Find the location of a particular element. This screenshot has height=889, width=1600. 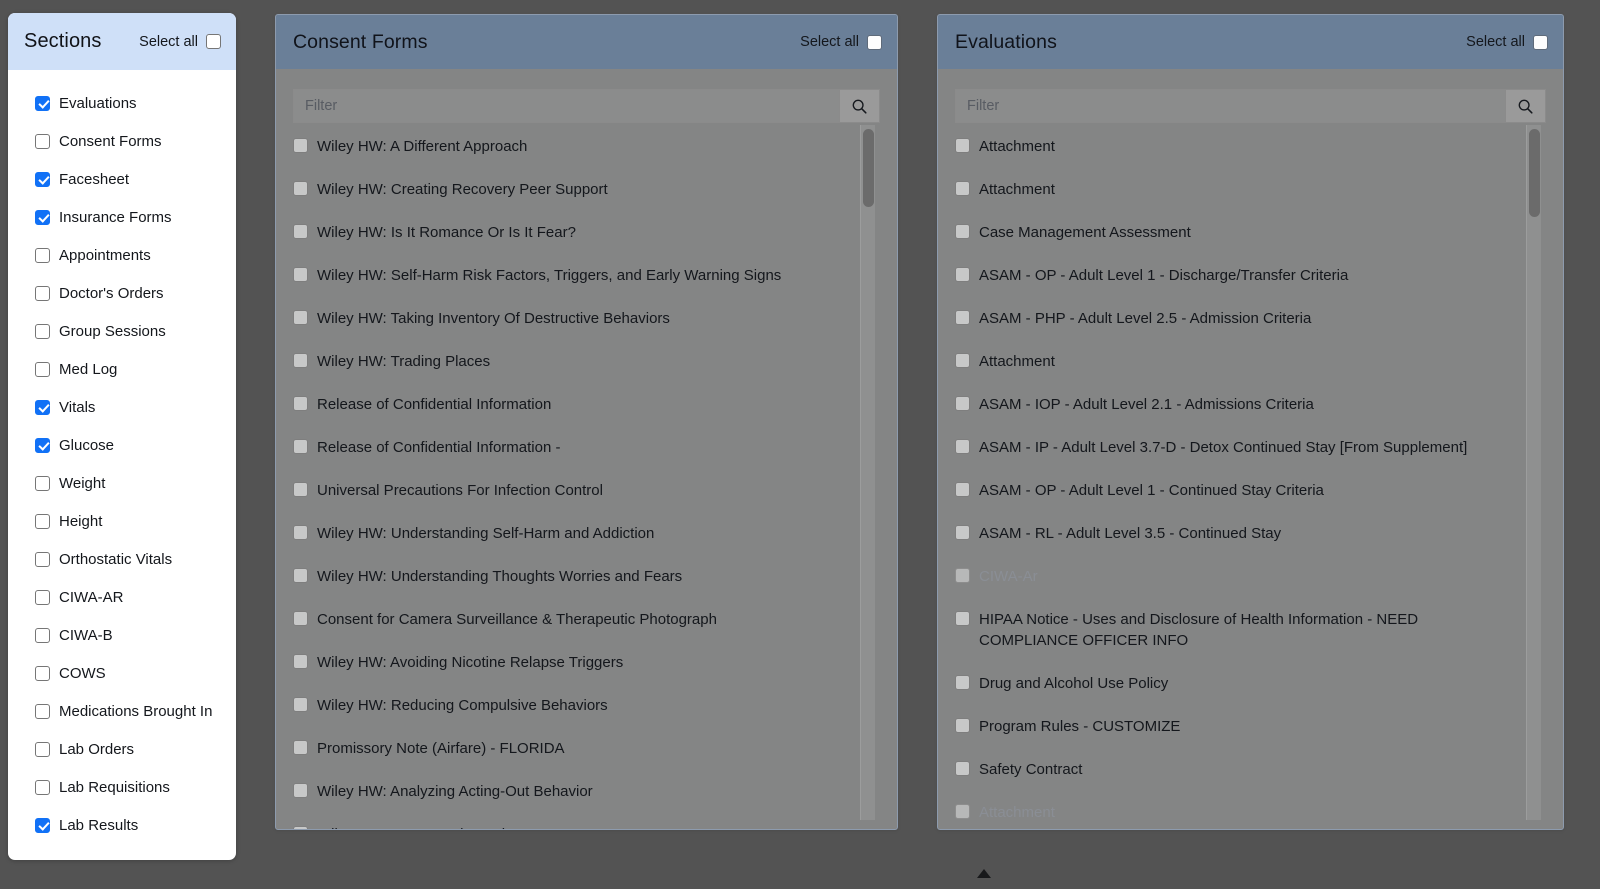

evaluations-select-all: Select all is located at coordinates (1507, 42).